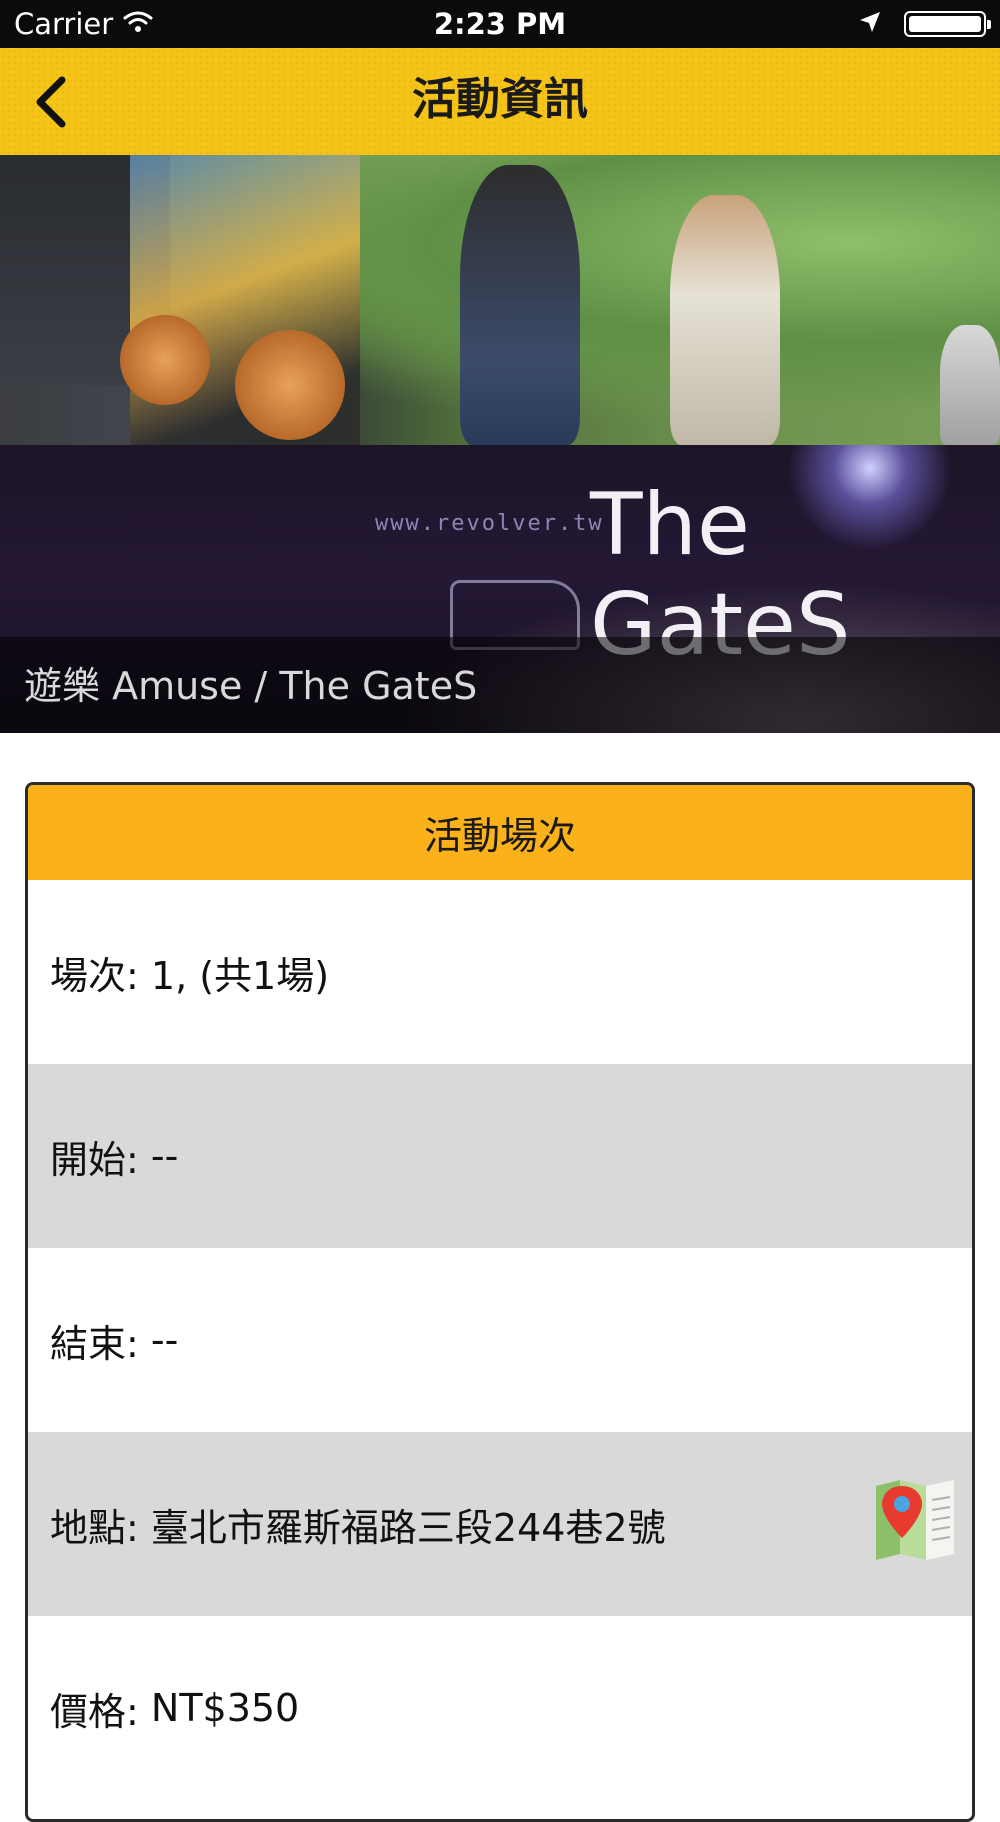  What do you see at coordinates (989, 24) in the screenshot?
I see `battery-tip` at bounding box center [989, 24].